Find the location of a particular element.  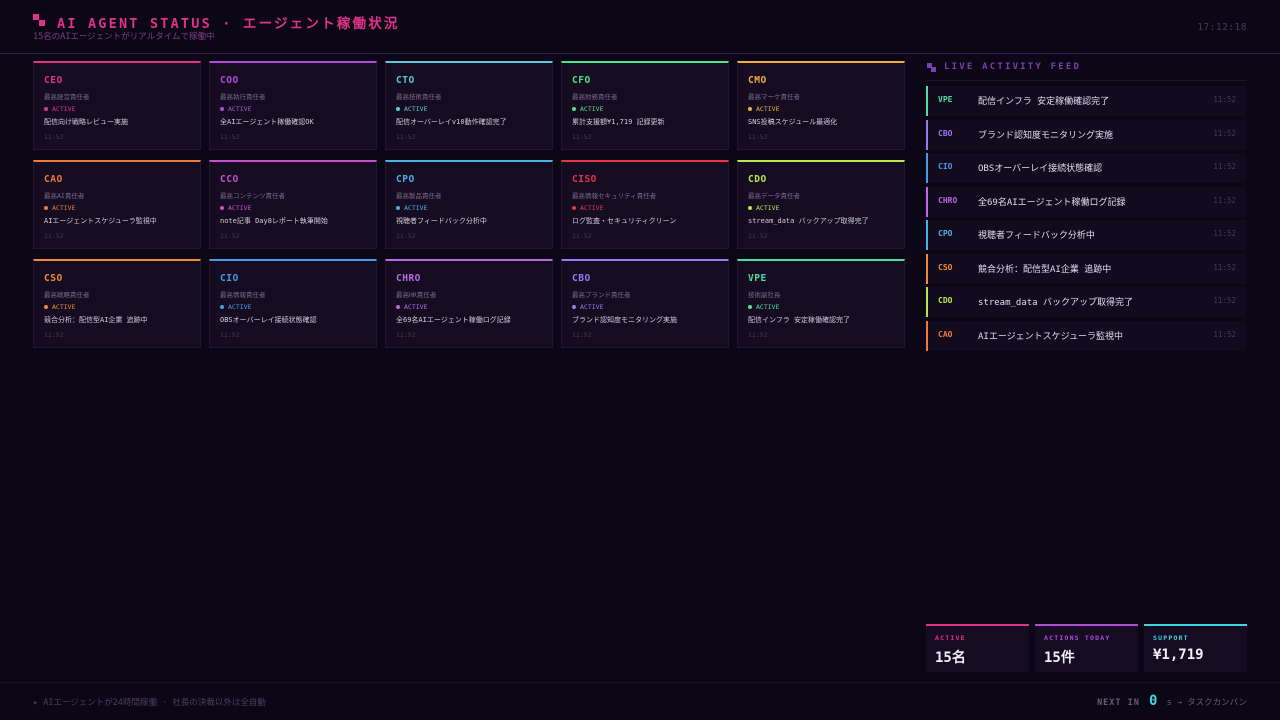

feed-item: CHRO 全69名AIエージェント稼働ログ記録 11:52 is located at coordinates (1086, 201).